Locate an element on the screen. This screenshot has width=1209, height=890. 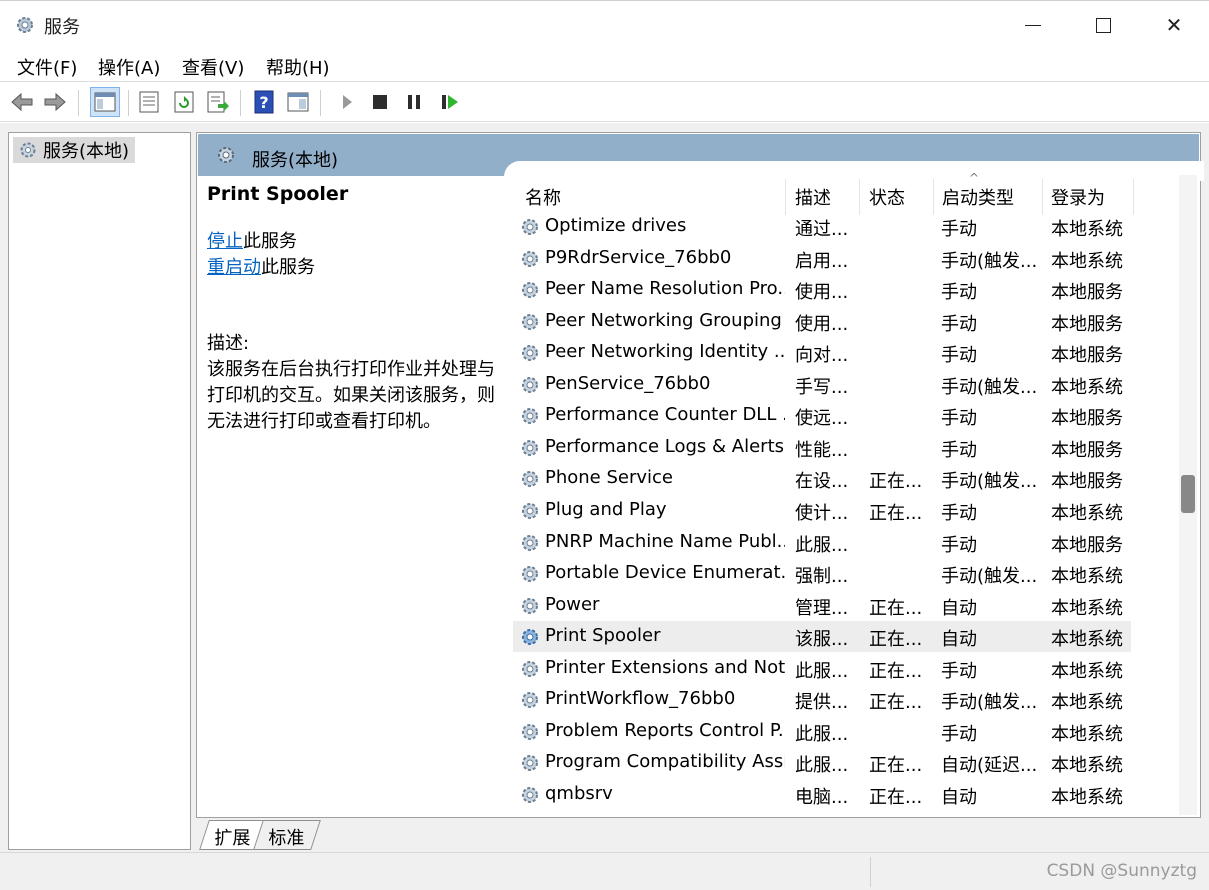
tree-item-services-local: 服务(本地) is located at coordinates (74, 150).